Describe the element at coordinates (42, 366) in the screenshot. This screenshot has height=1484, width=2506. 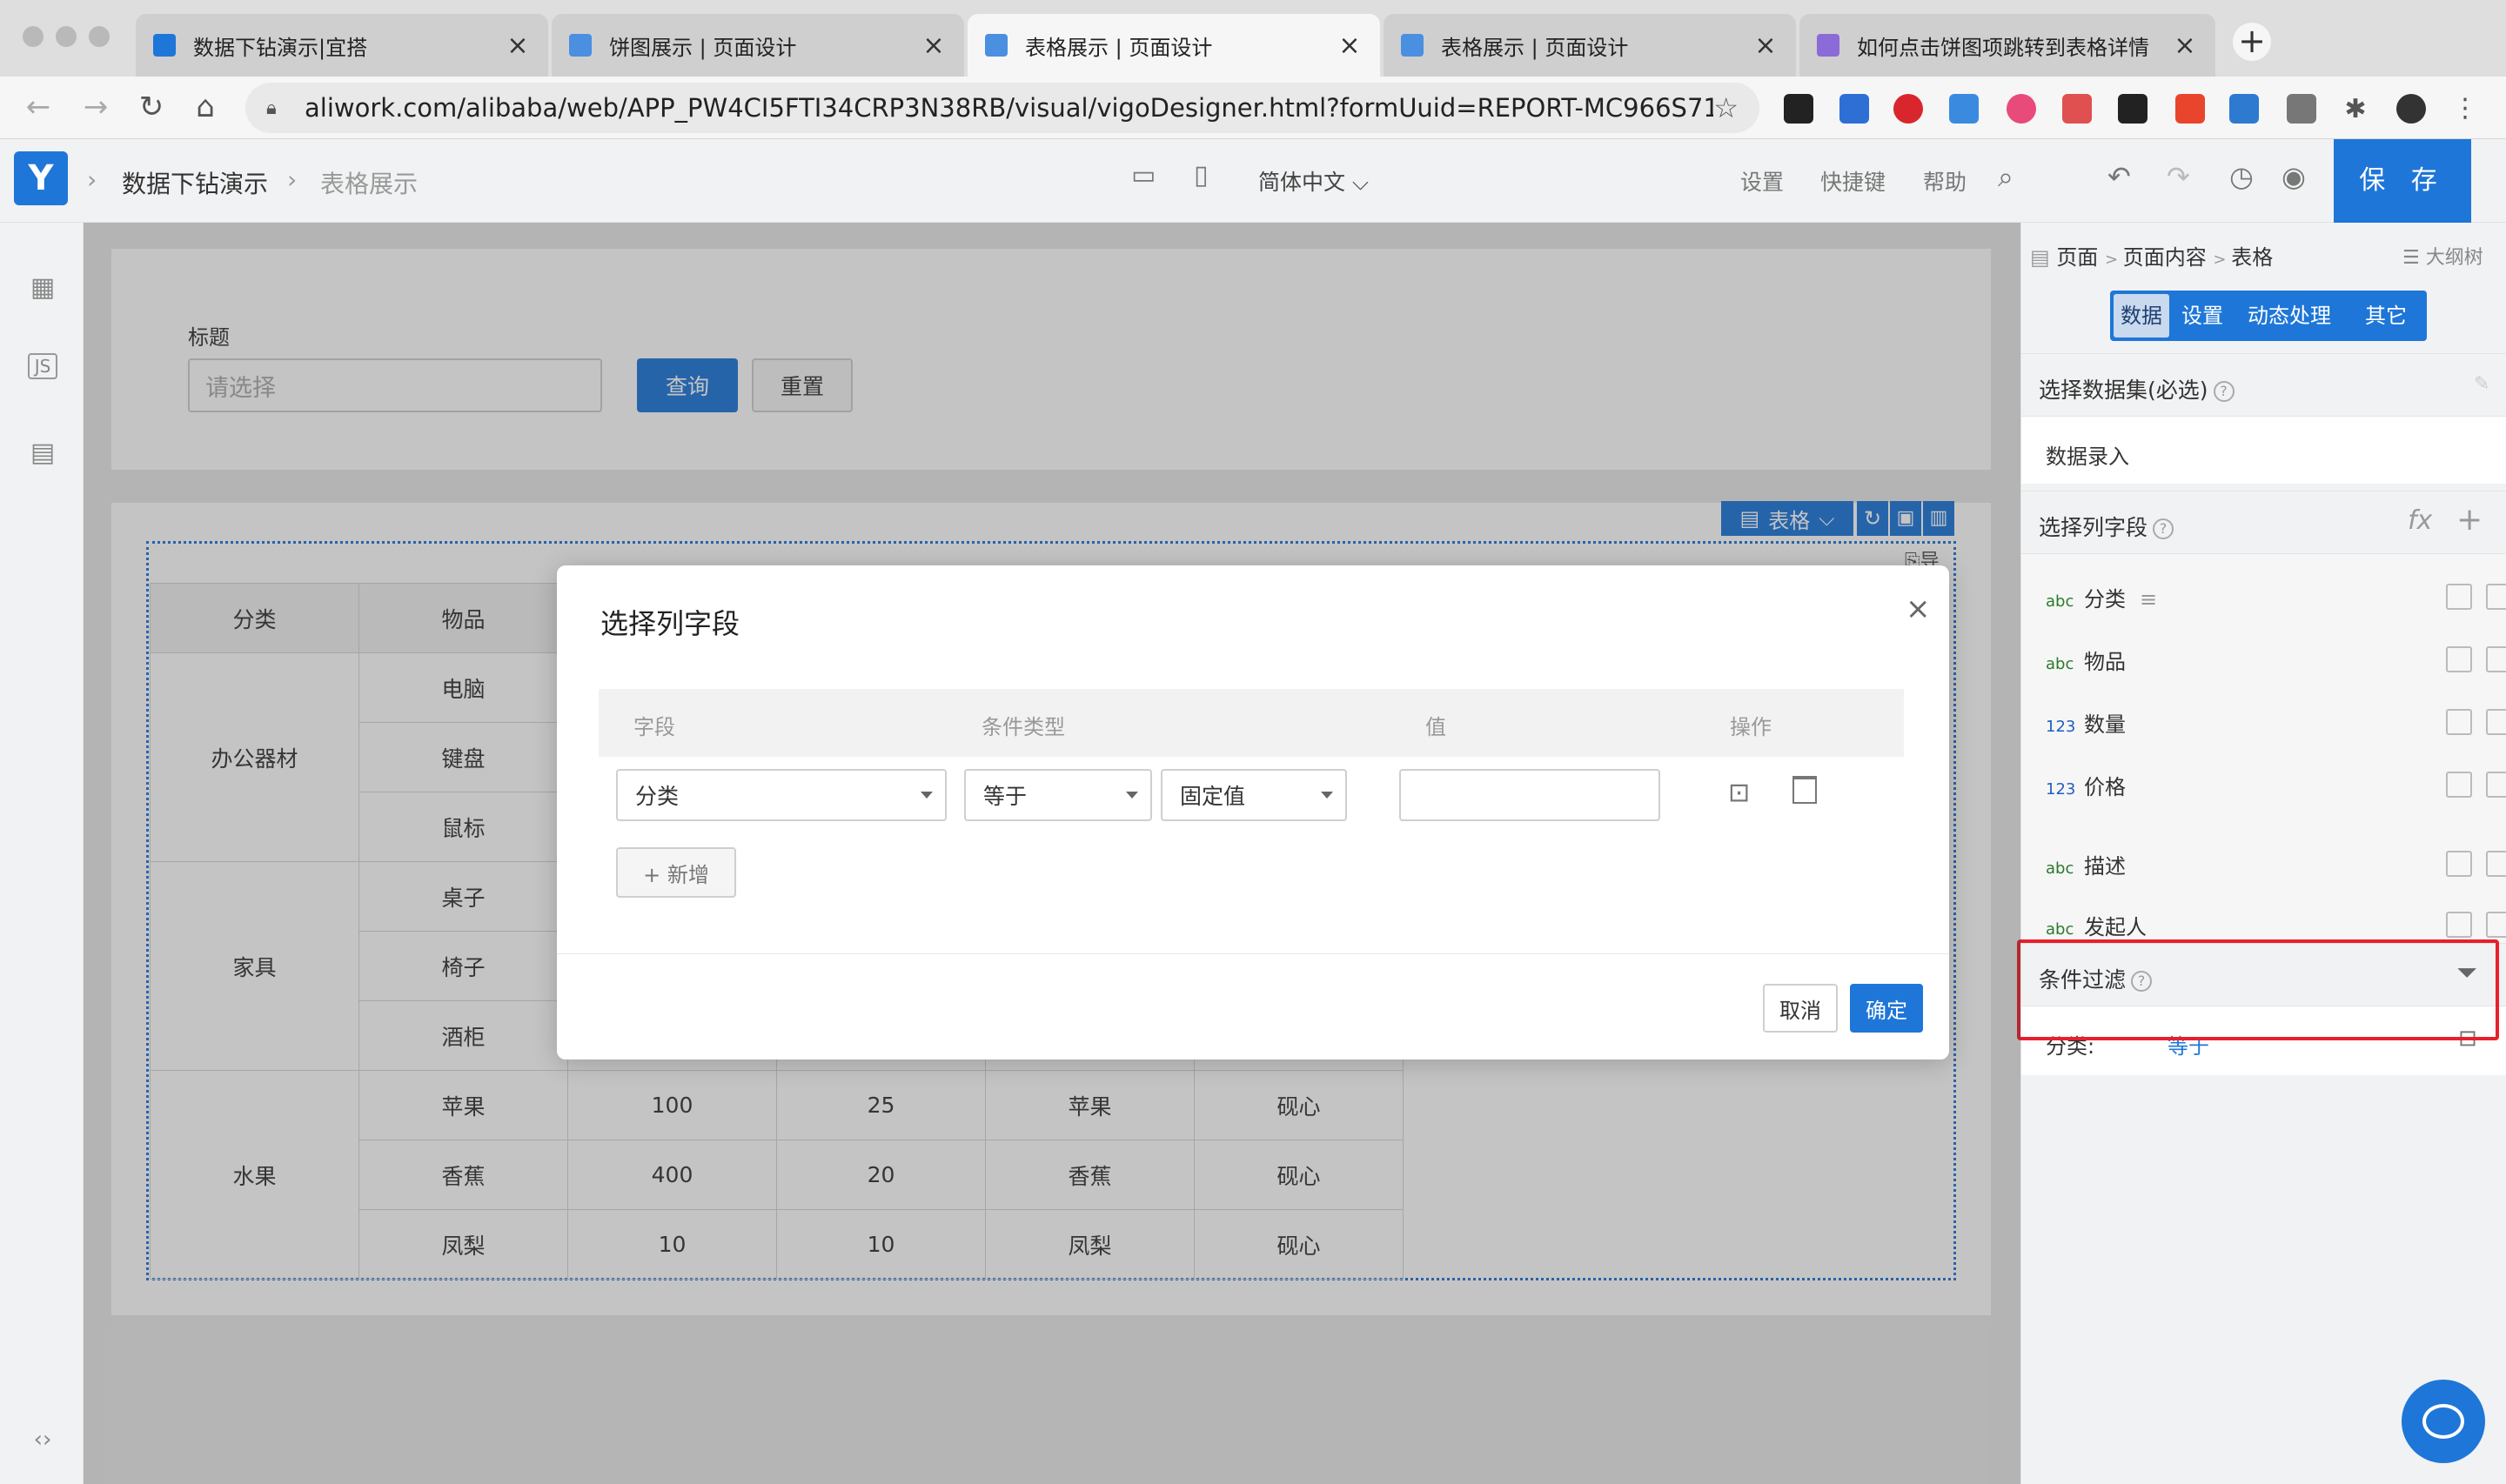
I see `js-code-icon: JS` at that location.